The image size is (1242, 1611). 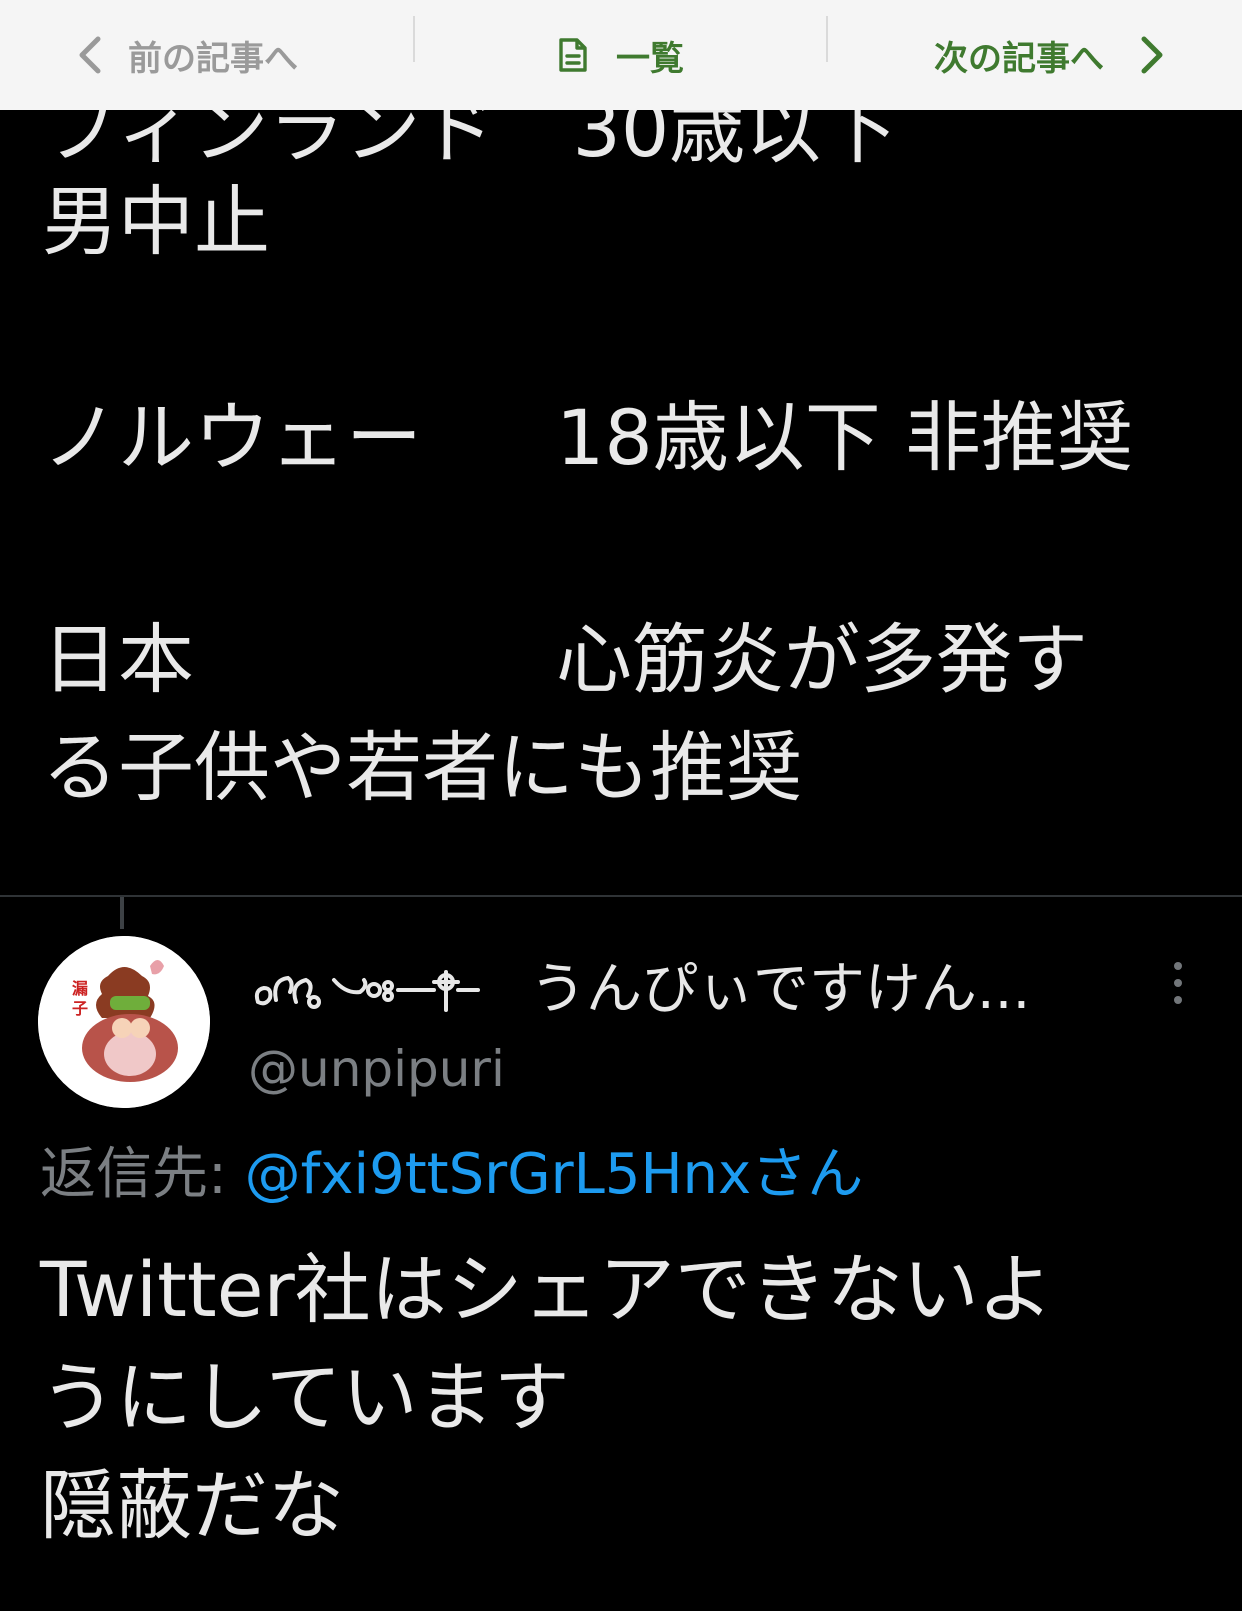 What do you see at coordinates (650, 58) in the screenshot?
I see `article-list-label: 一覧` at bounding box center [650, 58].